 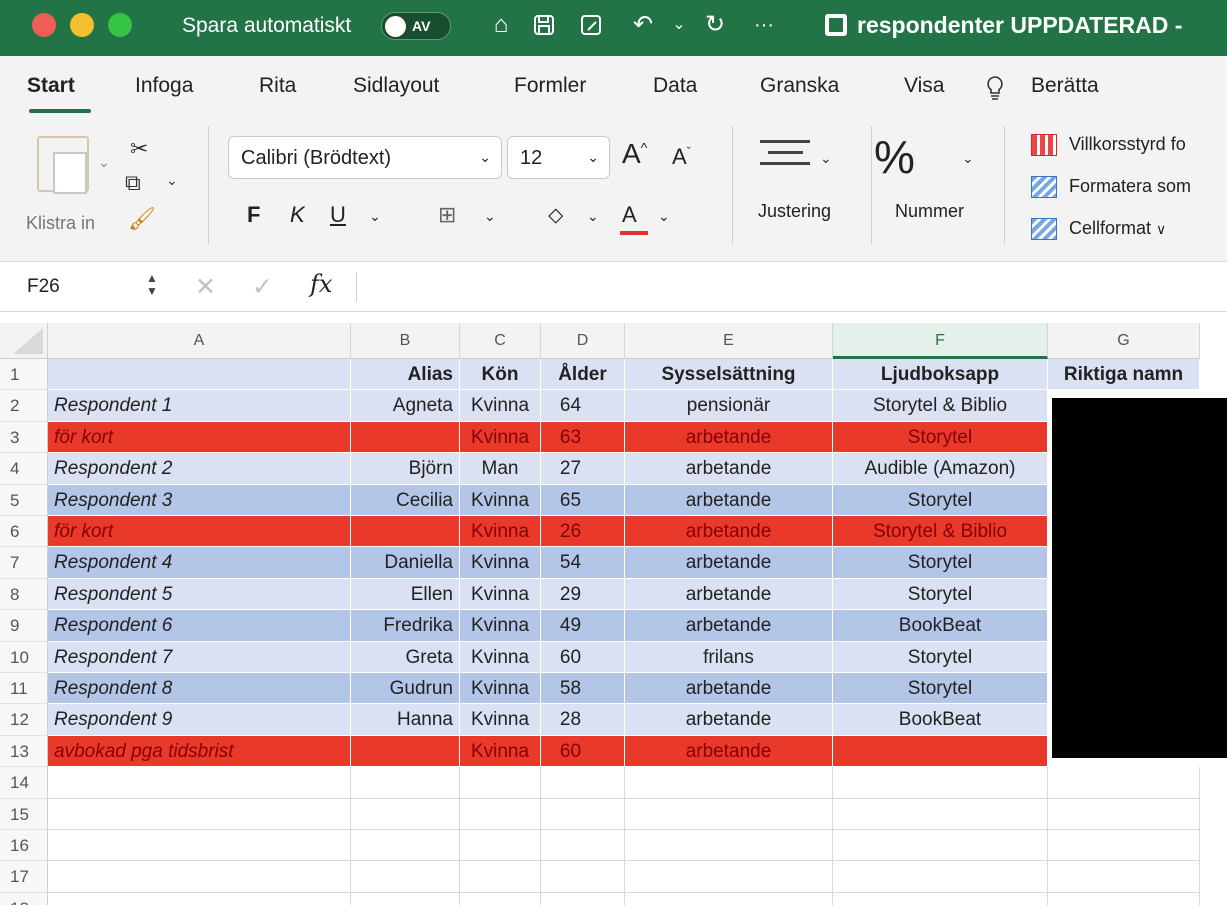 I want to click on cell-e9: arbetande, so click(x=729, y=626).